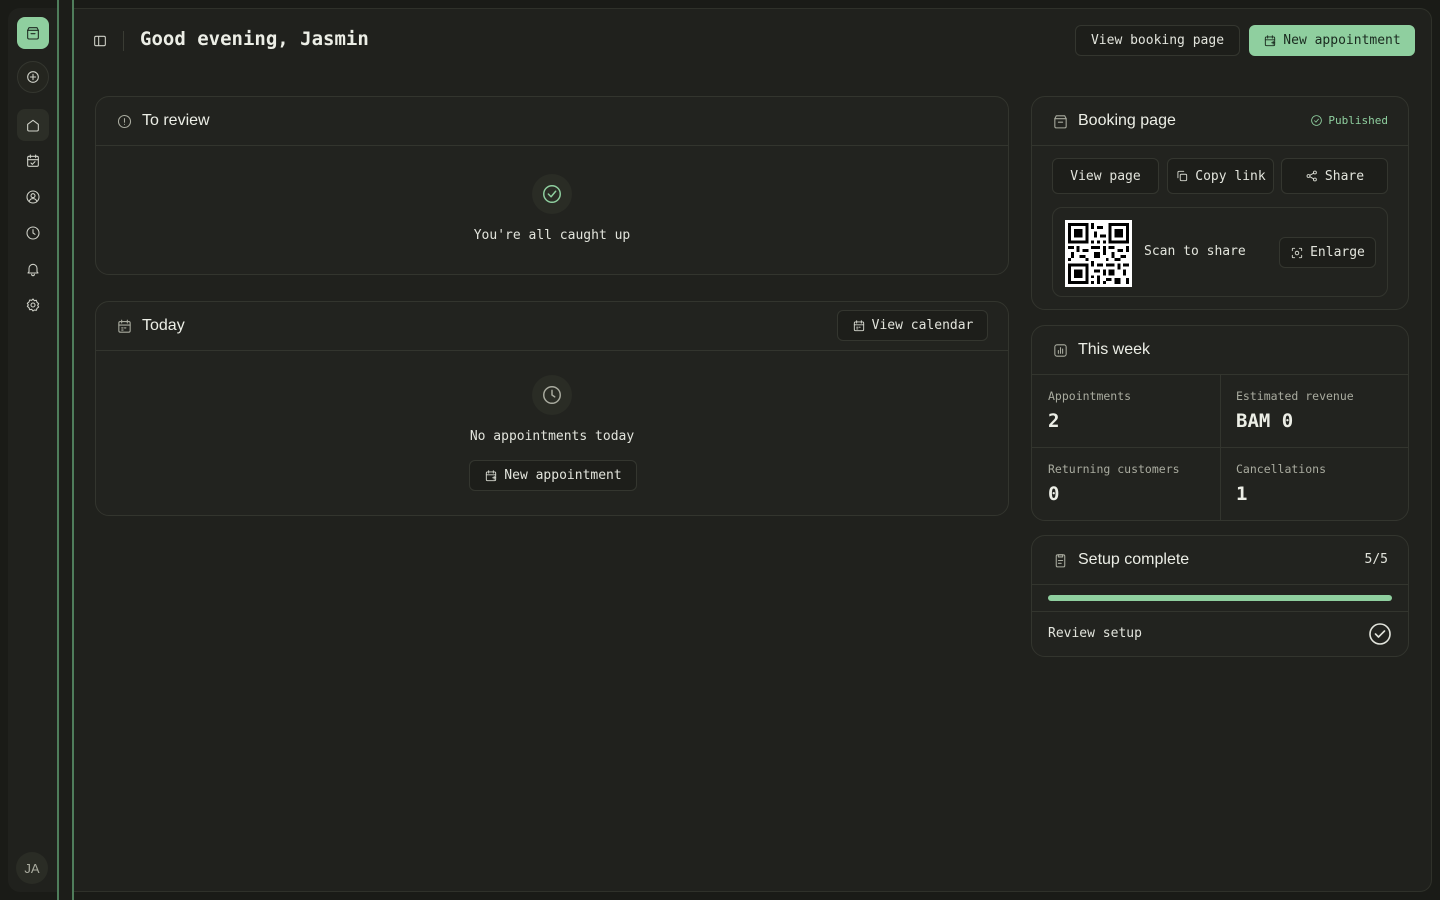 The image size is (1440, 900). I want to click on to-review-header: To review, so click(552, 121).